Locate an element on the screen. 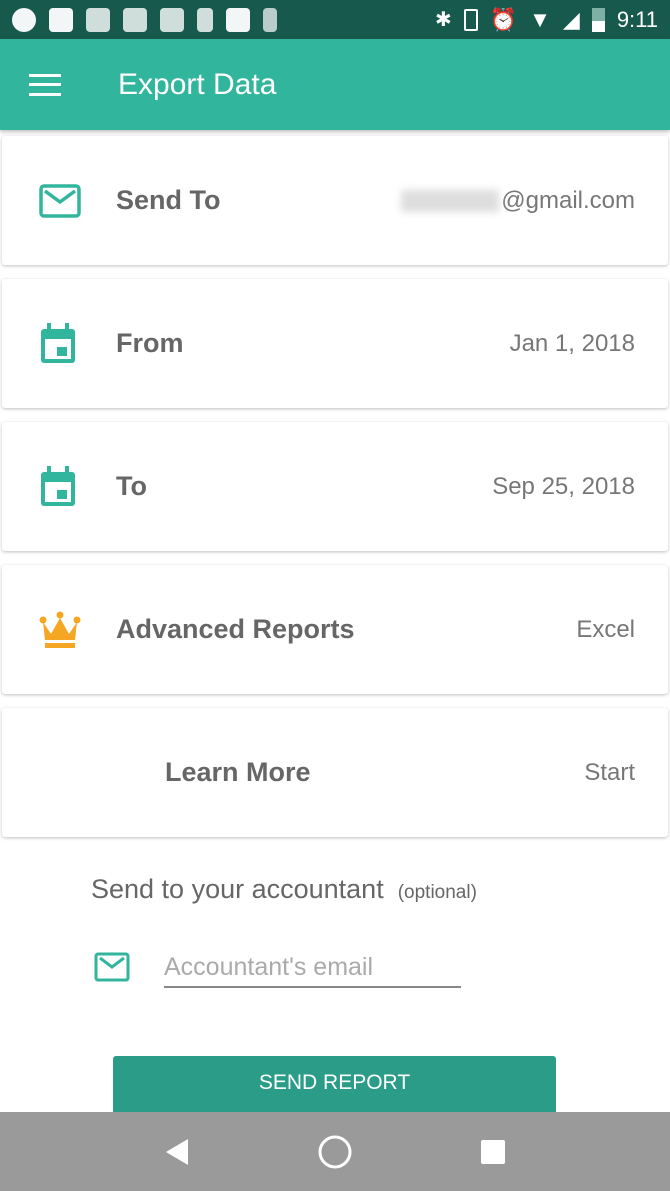  optional-label: (optional) is located at coordinates (437, 892).